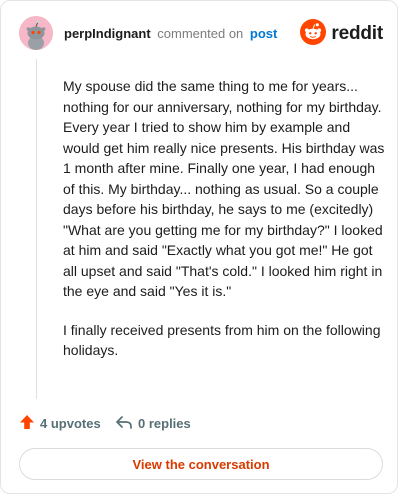 Image resolution: width=400 pixels, height=496 pixels. What do you see at coordinates (36, 229) in the screenshot?
I see `thread-line` at bounding box center [36, 229].